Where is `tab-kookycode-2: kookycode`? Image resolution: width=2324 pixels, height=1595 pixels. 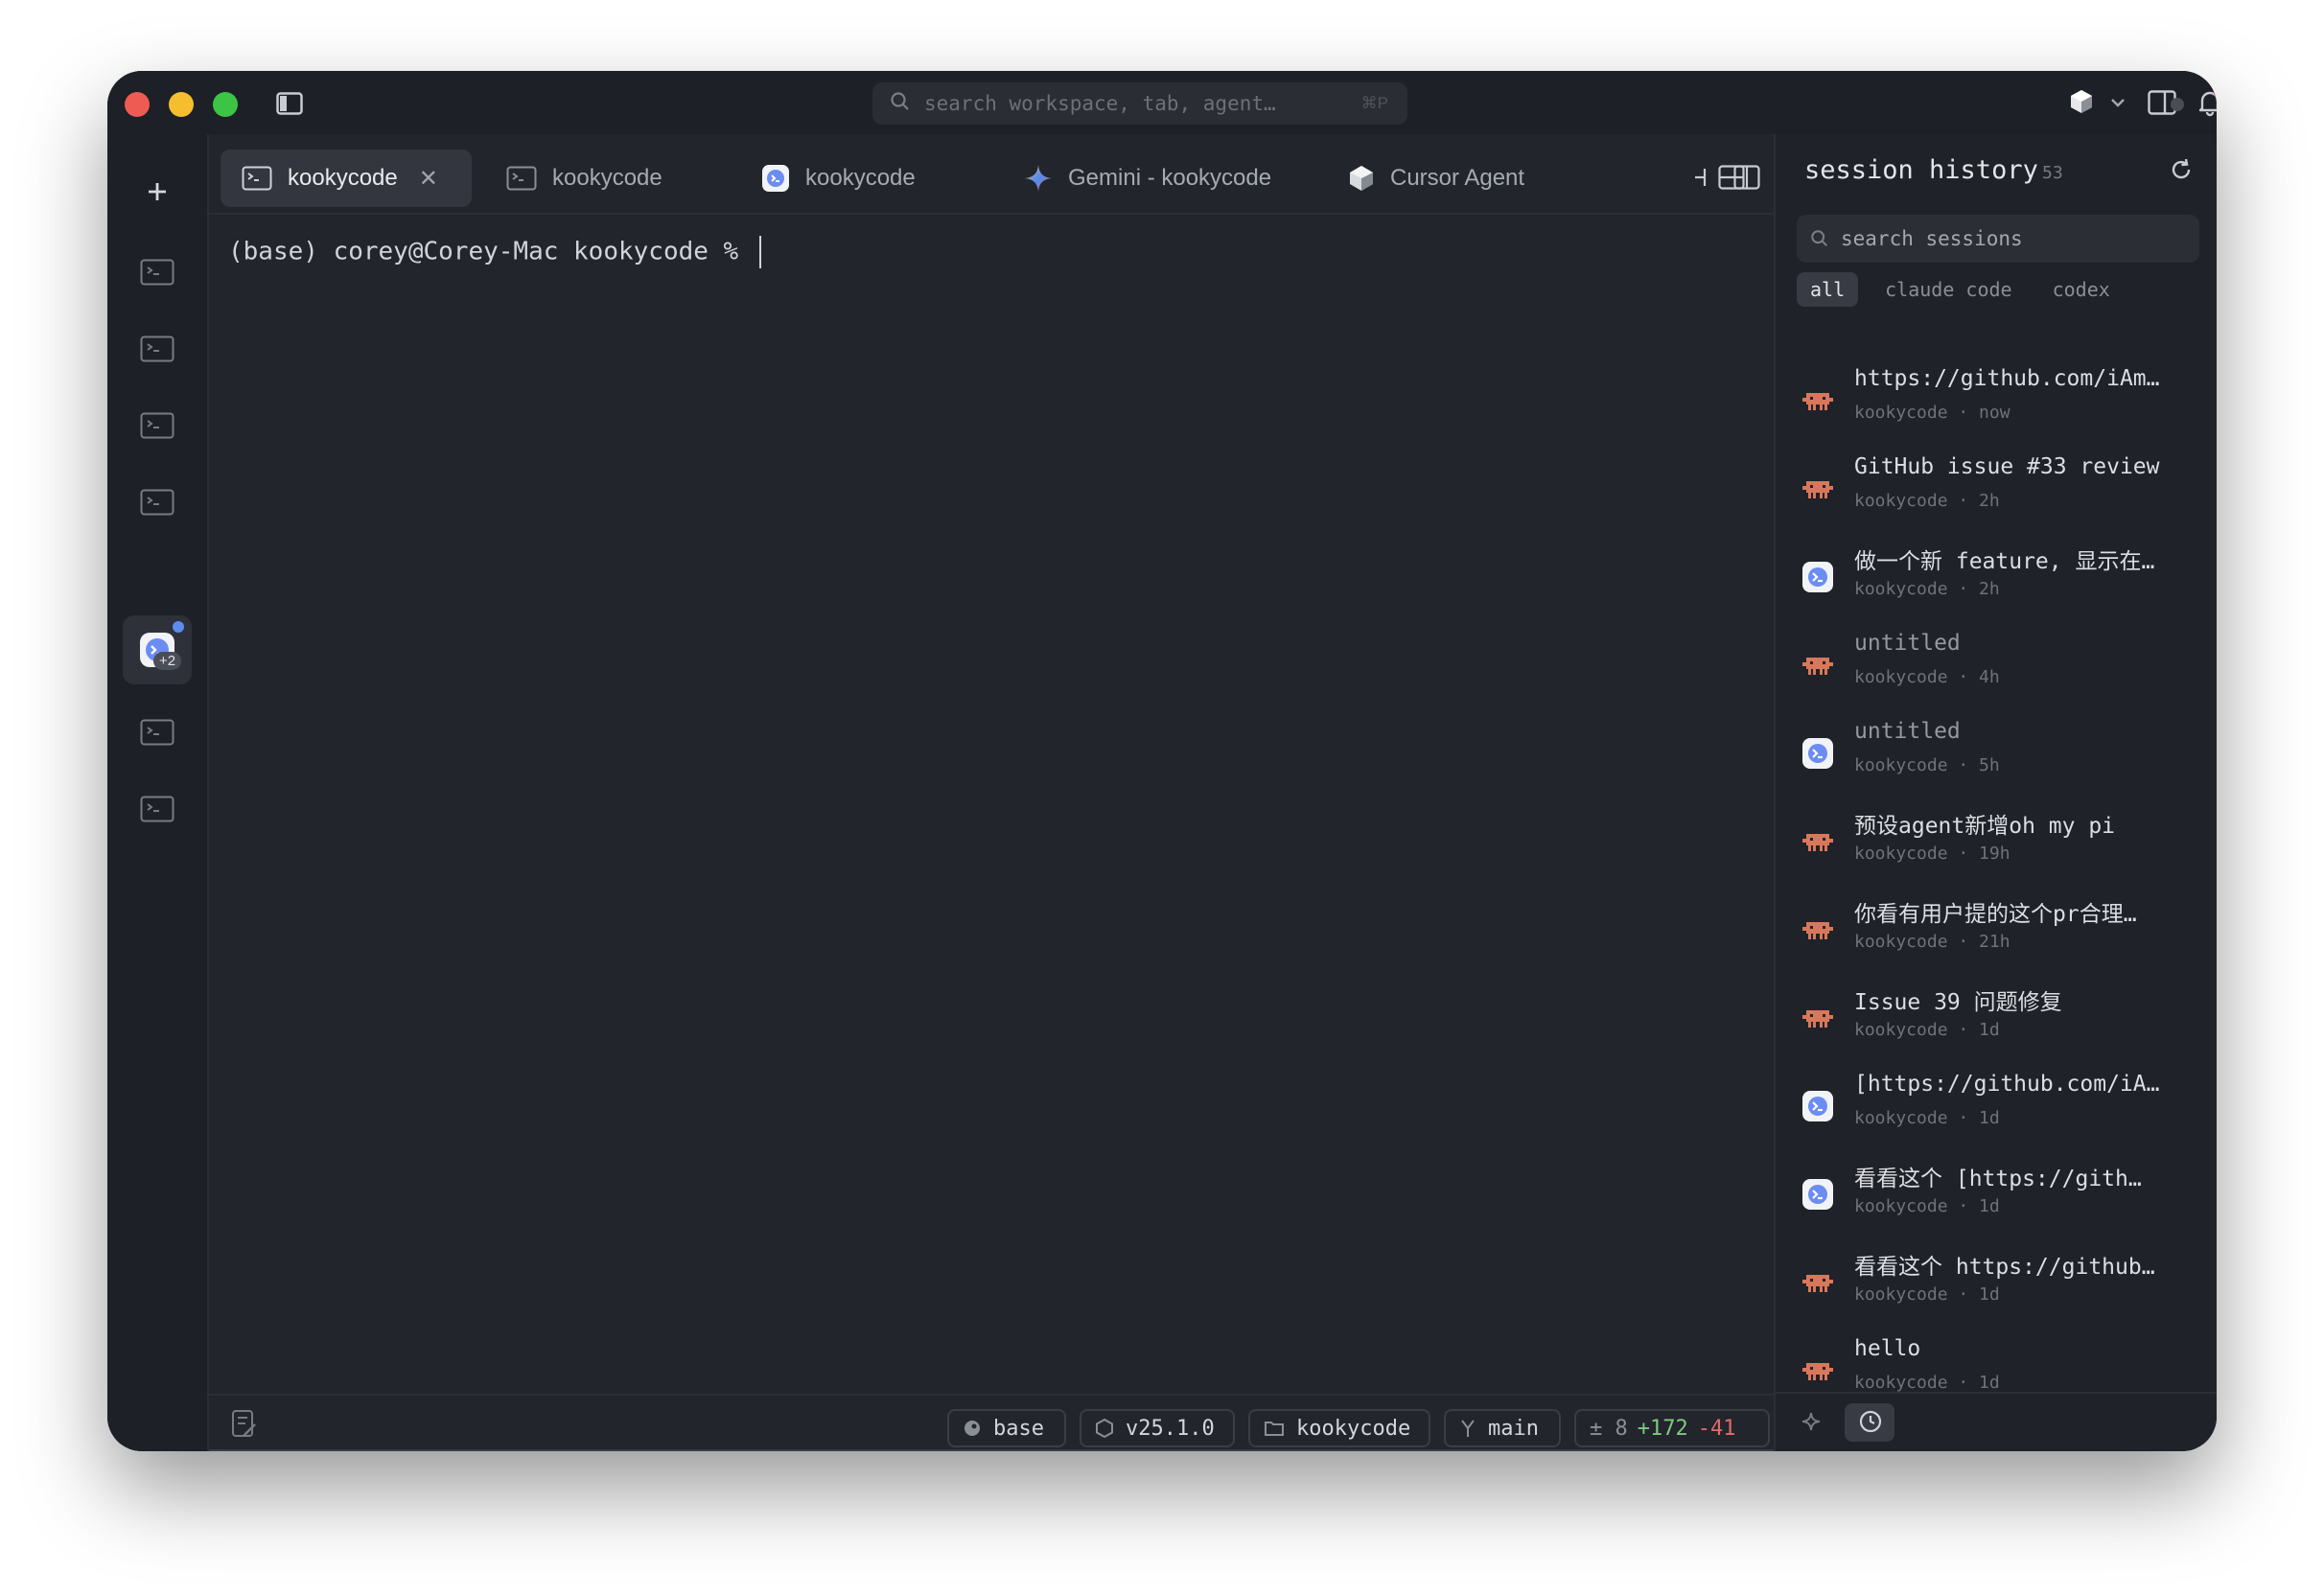 tab-kookycode-2: kookycode is located at coordinates (595, 178).